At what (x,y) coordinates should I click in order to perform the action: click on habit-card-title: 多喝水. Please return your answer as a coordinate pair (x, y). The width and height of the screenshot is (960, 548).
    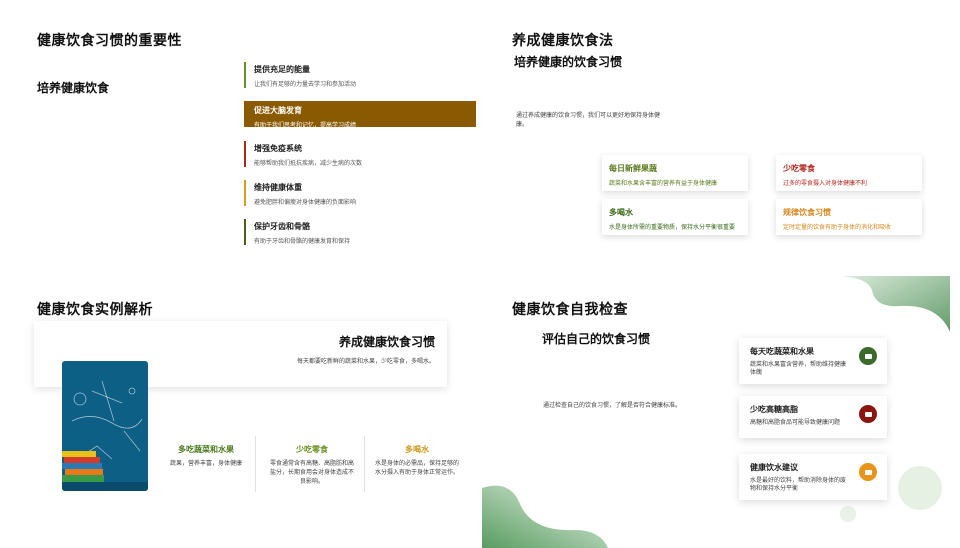
    Looking at the image, I should click on (621, 212).